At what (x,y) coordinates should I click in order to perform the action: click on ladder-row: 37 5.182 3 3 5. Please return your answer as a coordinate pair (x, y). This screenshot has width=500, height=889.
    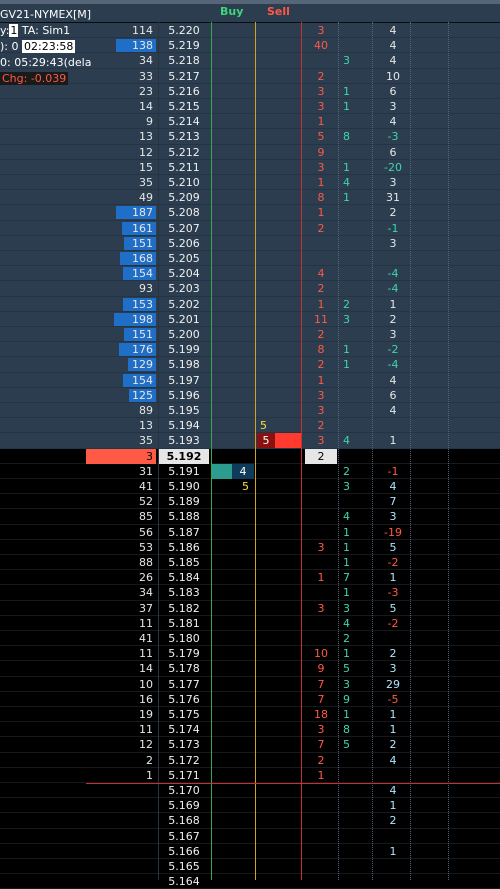
    Looking at the image, I should click on (250, 608).